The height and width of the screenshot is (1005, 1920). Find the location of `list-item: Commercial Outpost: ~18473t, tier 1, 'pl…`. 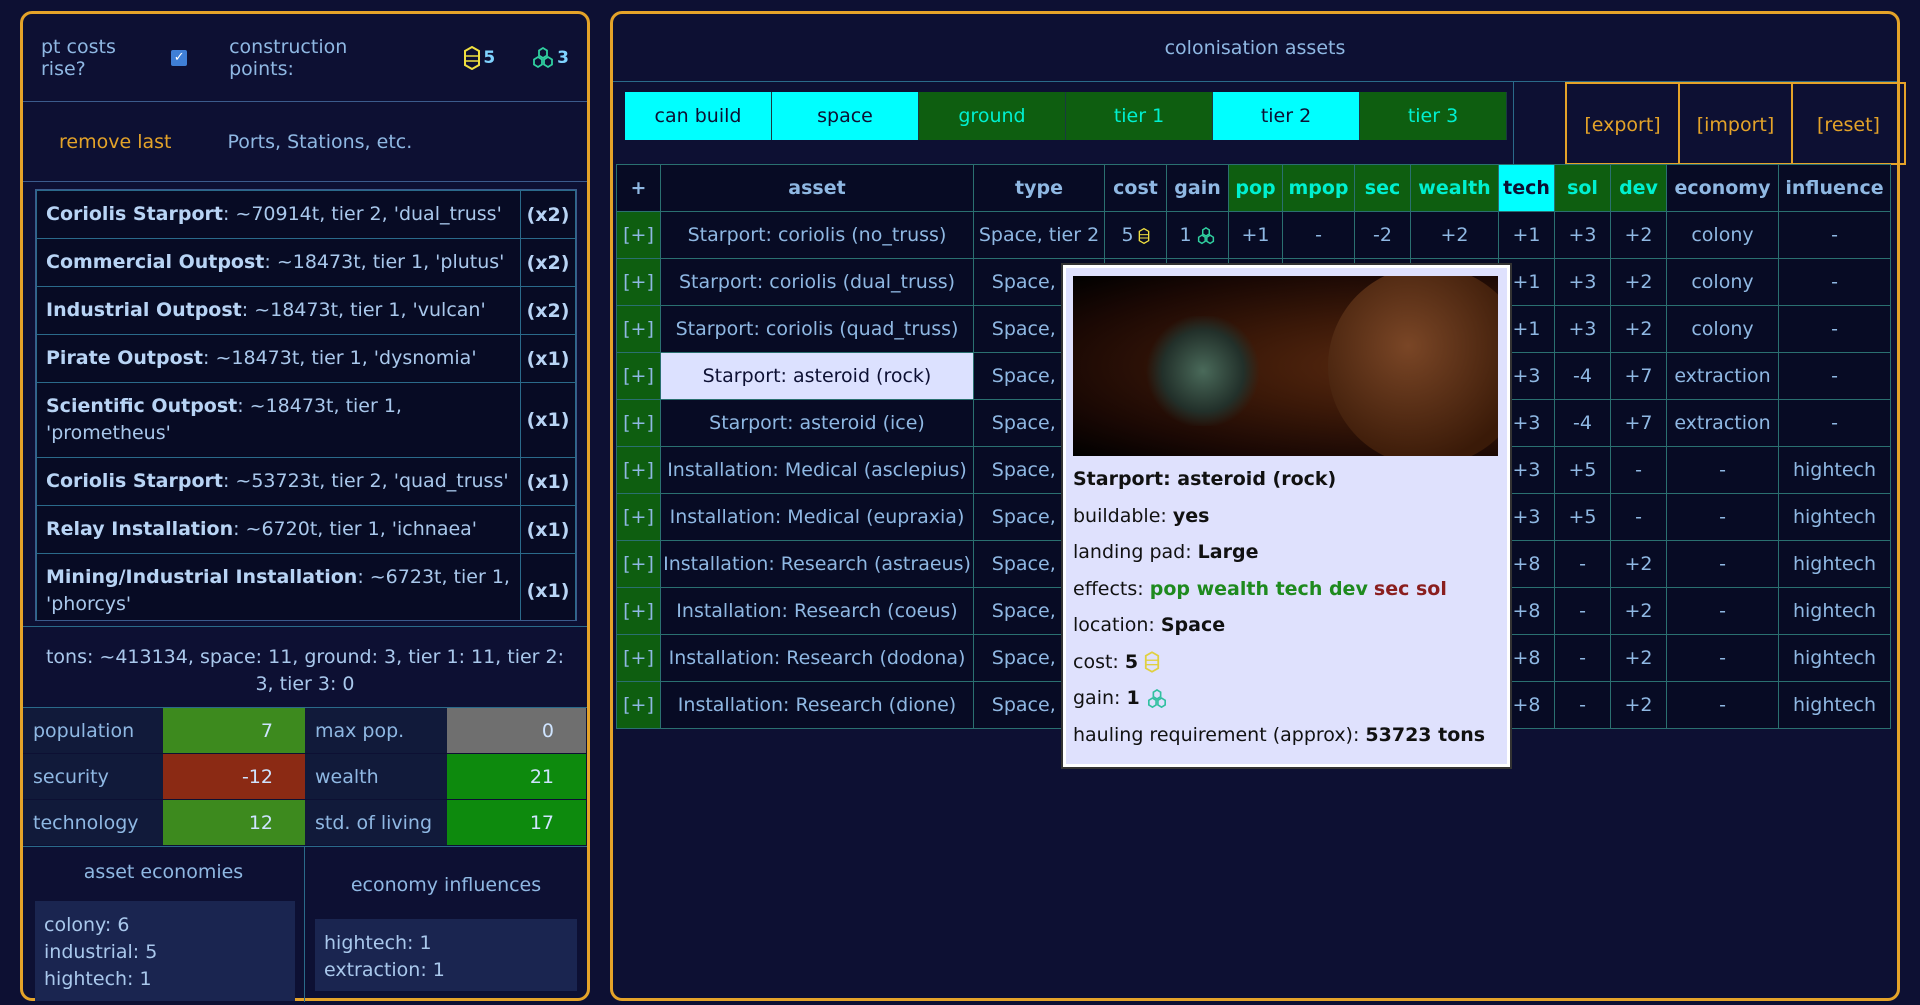

list-item: Commercial Outpost: ~18473t, tier 1, 'pl… is located at coordinates (306, 263).